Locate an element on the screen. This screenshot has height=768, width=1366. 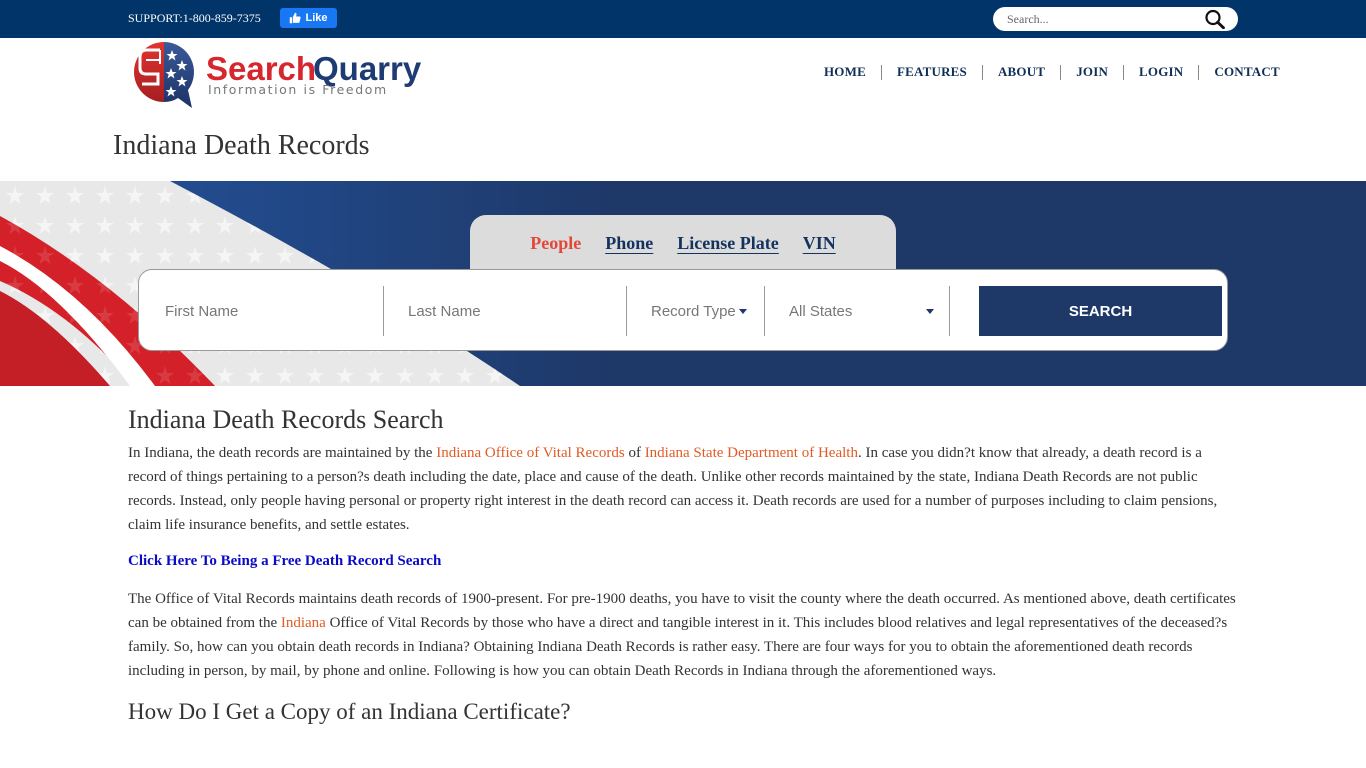
link-indiana-office-vital-records: Indiana Office of Vital Records is located at coordinates (530, 453).